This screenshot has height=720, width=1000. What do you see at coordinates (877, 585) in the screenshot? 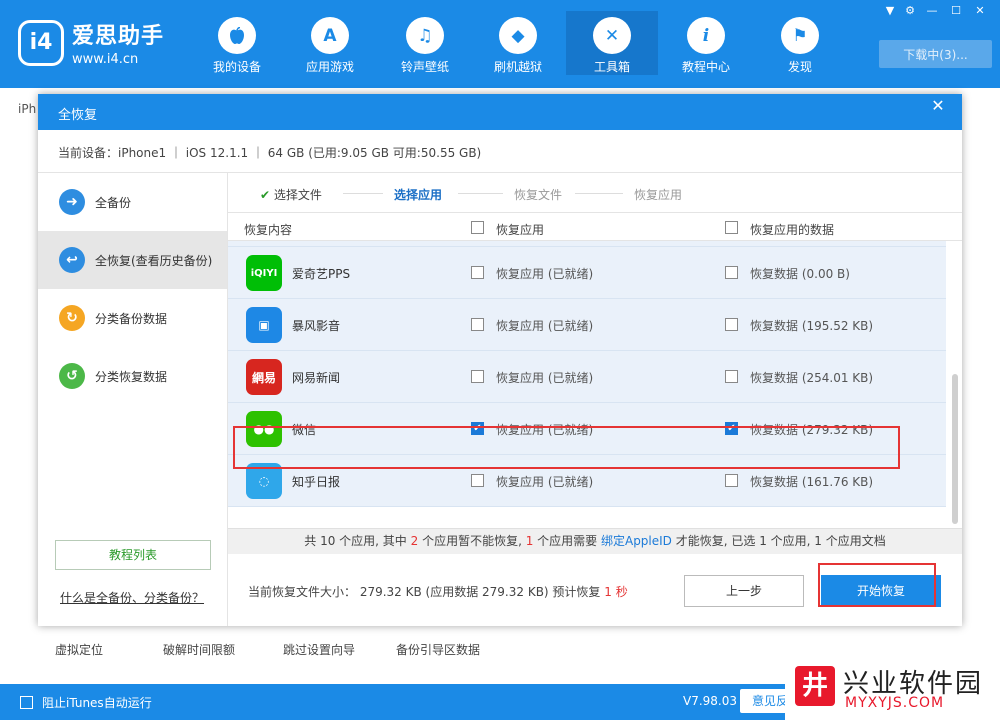
I see `start-button-highlight` at bounding box center [877, 585].